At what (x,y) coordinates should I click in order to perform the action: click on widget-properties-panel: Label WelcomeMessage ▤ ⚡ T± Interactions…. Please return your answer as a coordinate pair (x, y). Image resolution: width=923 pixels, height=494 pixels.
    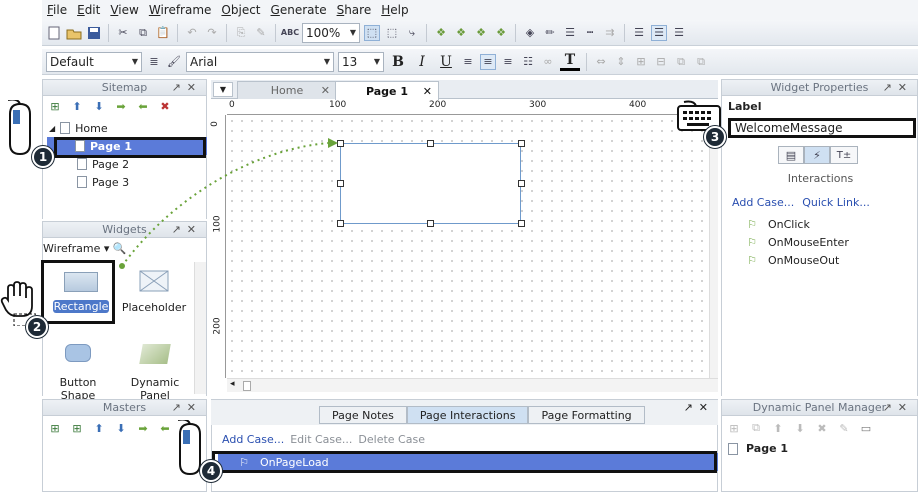
    Looking at the image, I should click on (819, 246).